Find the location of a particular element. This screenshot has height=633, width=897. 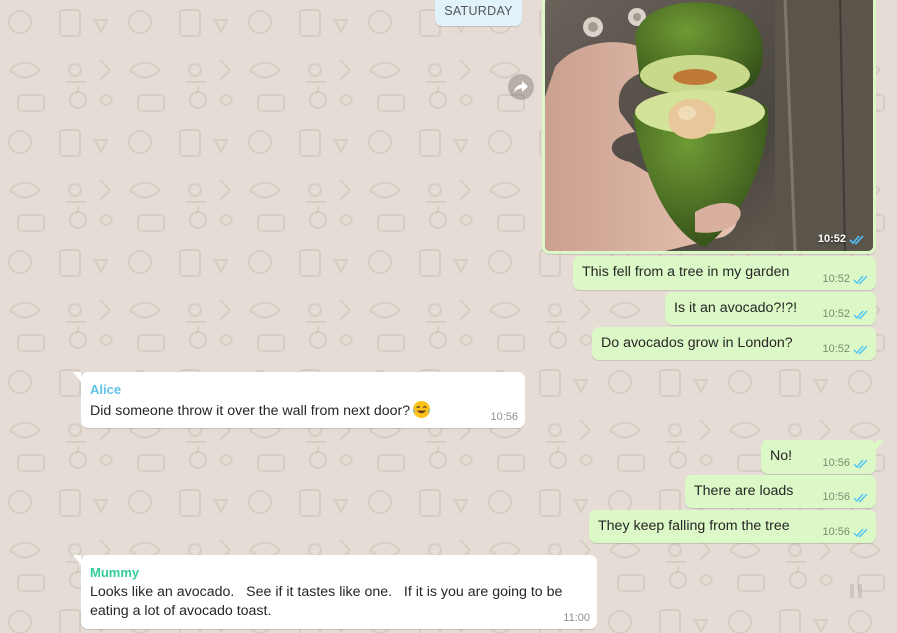

message-text-line2: eating a lot of avocado toast. is located at coordinates (181, 611).